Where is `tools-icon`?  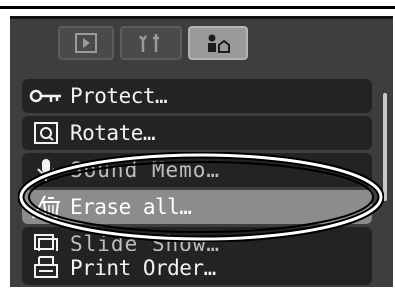 tools-icon is located at coordinates (151, 43).